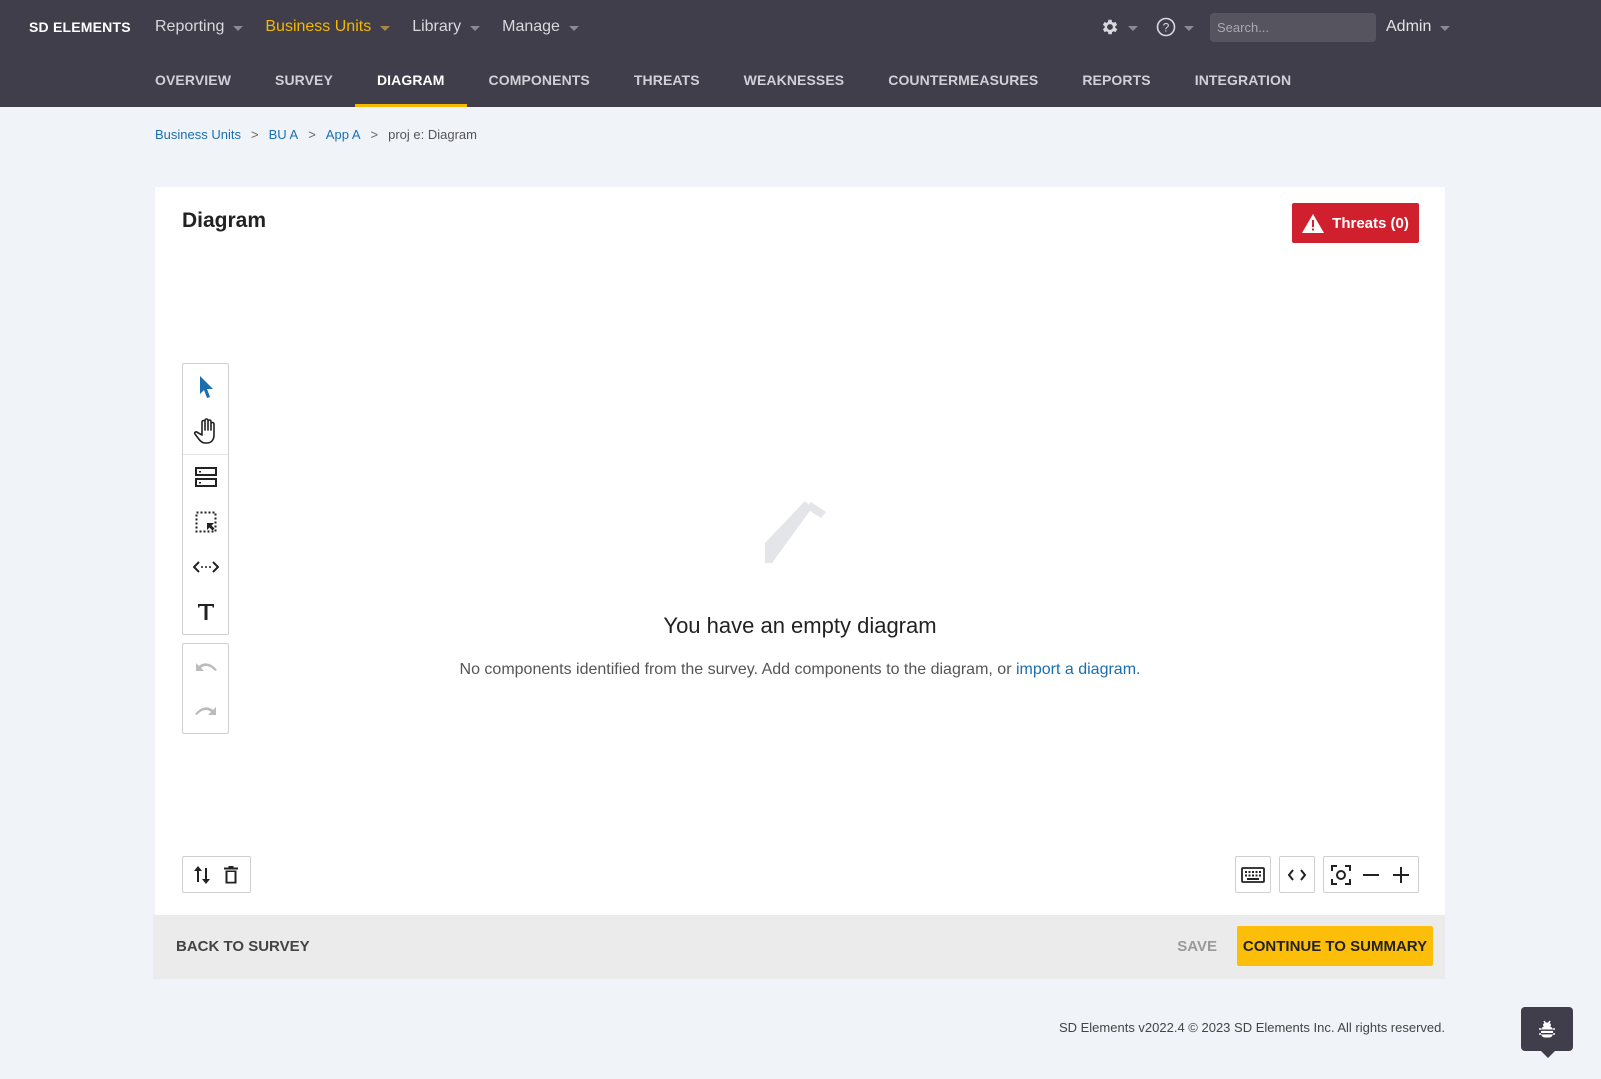  What do you see at coordinates (1116, 83) in the screenshot?
I see `tab-reports: REPORTS` at bounding box center [1116, 83].